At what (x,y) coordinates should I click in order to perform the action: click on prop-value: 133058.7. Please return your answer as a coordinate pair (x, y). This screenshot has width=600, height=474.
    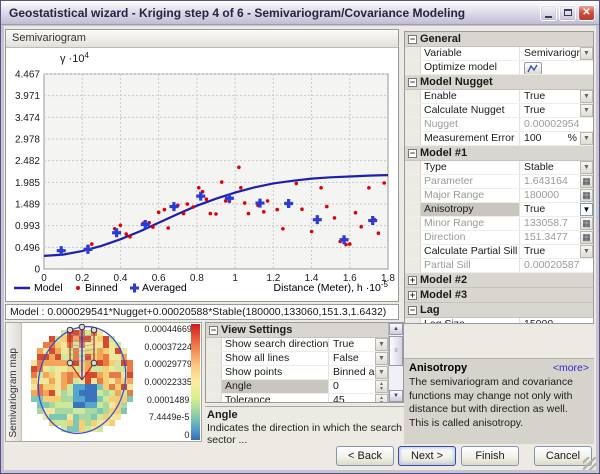
    Looking at the image, I should click on (550, 223).